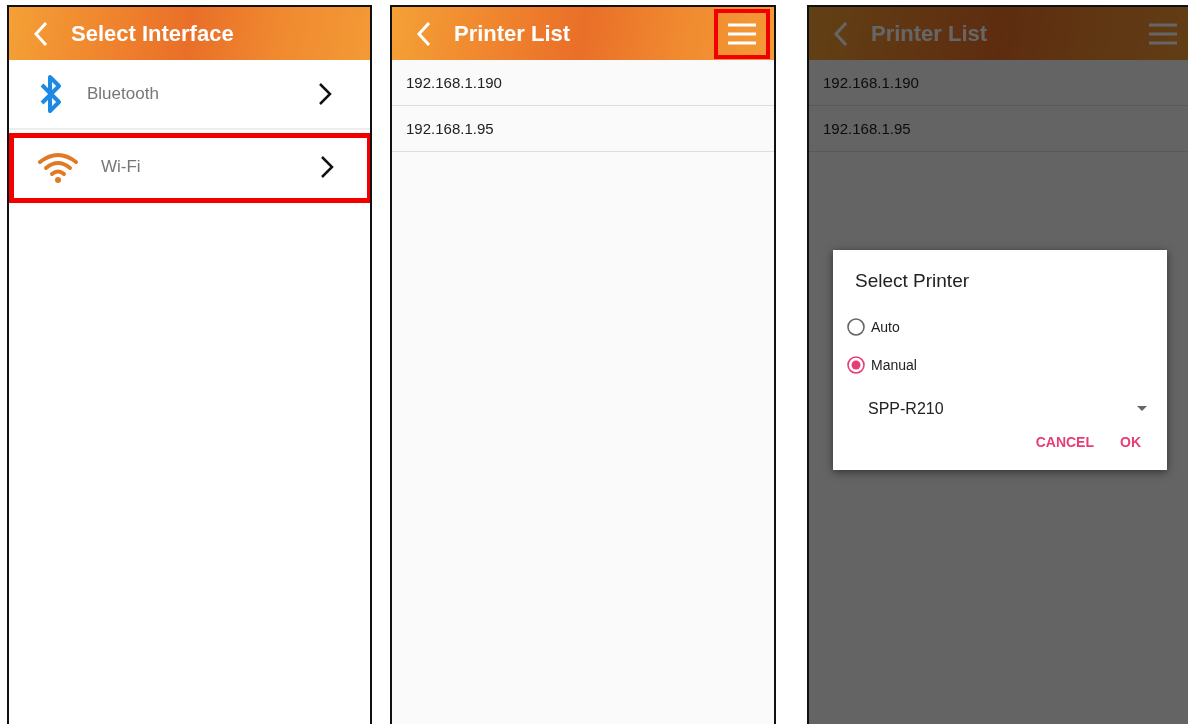 Image resolution: width=1188 pixels, height=724 pixels. Describe the element at coordinates (873, 327) in the screenshot. I see `radio-option: Auto` at that location.